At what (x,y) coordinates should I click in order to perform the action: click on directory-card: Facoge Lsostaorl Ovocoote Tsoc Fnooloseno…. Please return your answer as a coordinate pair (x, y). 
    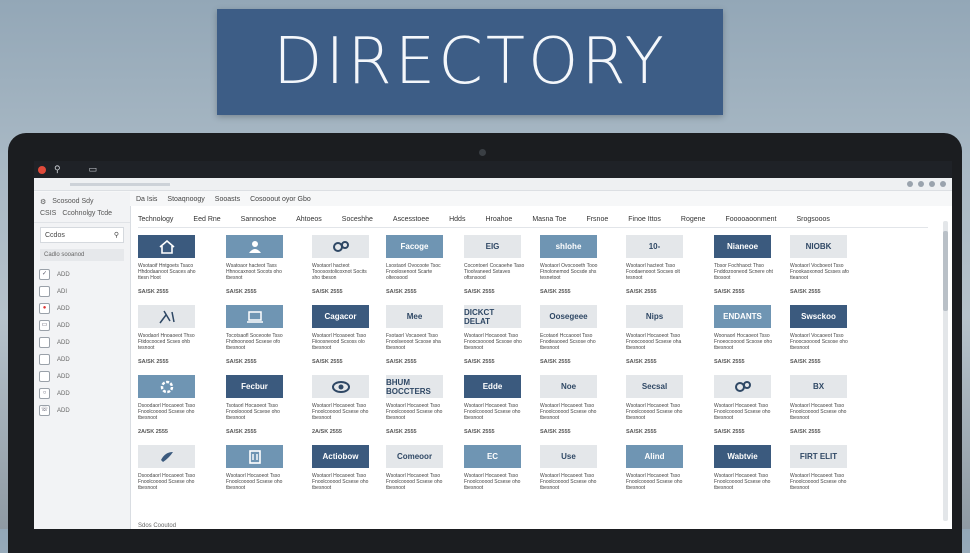
    Looking at the image, I should click on (418, 265).